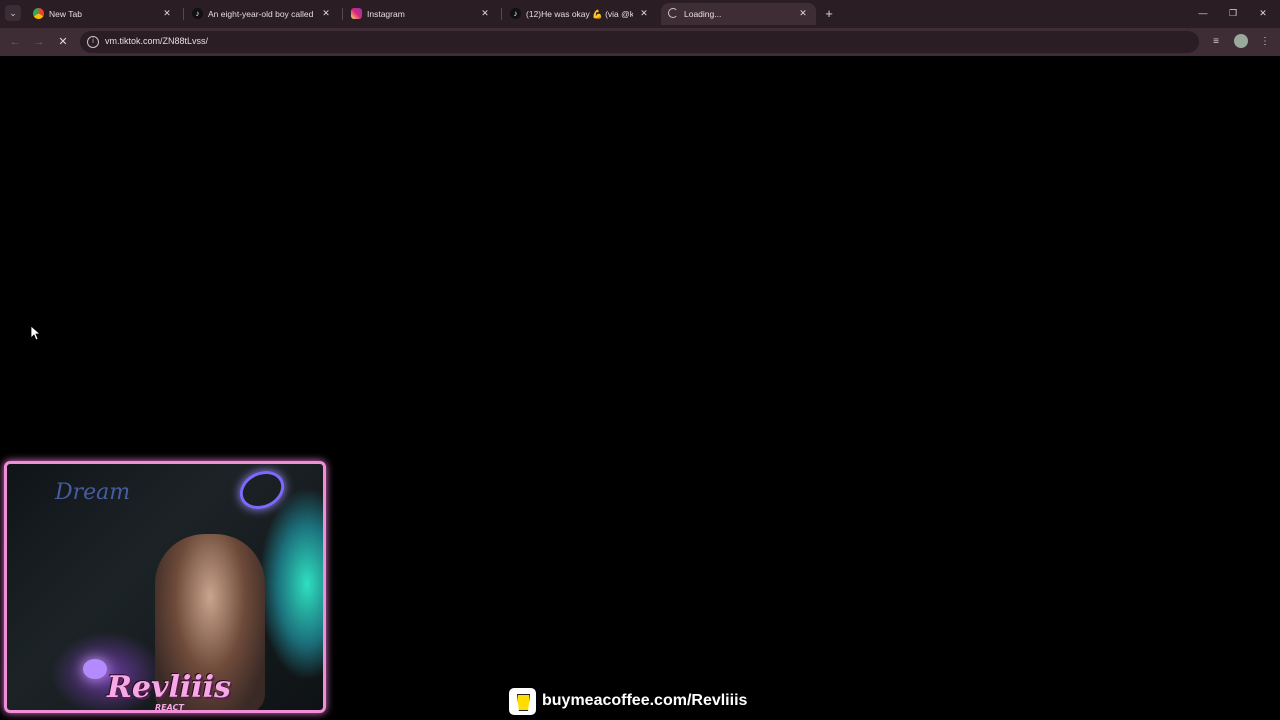 This screenshot has height=720, width=1280. Describe the element at coordinates (38, 13) in the screenshot. I see `chrome-icon` at that location.